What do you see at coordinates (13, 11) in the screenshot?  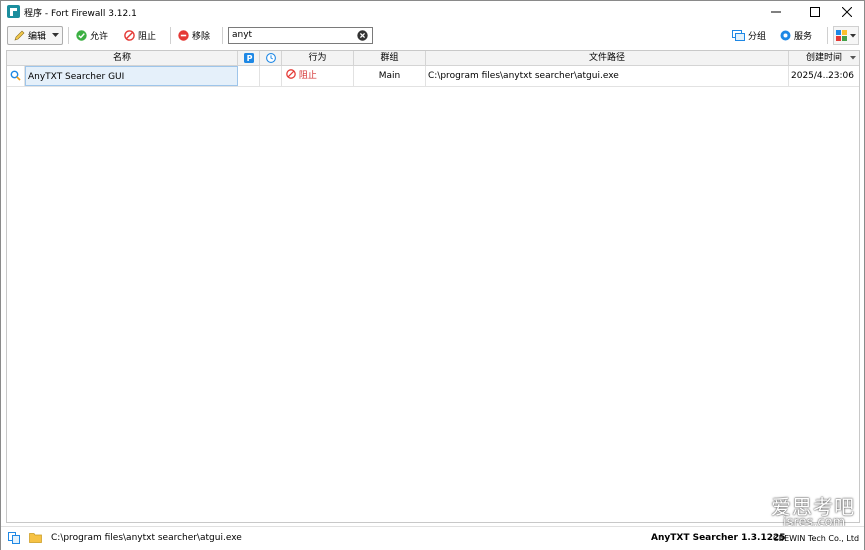 I see `fort-firewall-logo-icon` at bounding box center [13, 11].